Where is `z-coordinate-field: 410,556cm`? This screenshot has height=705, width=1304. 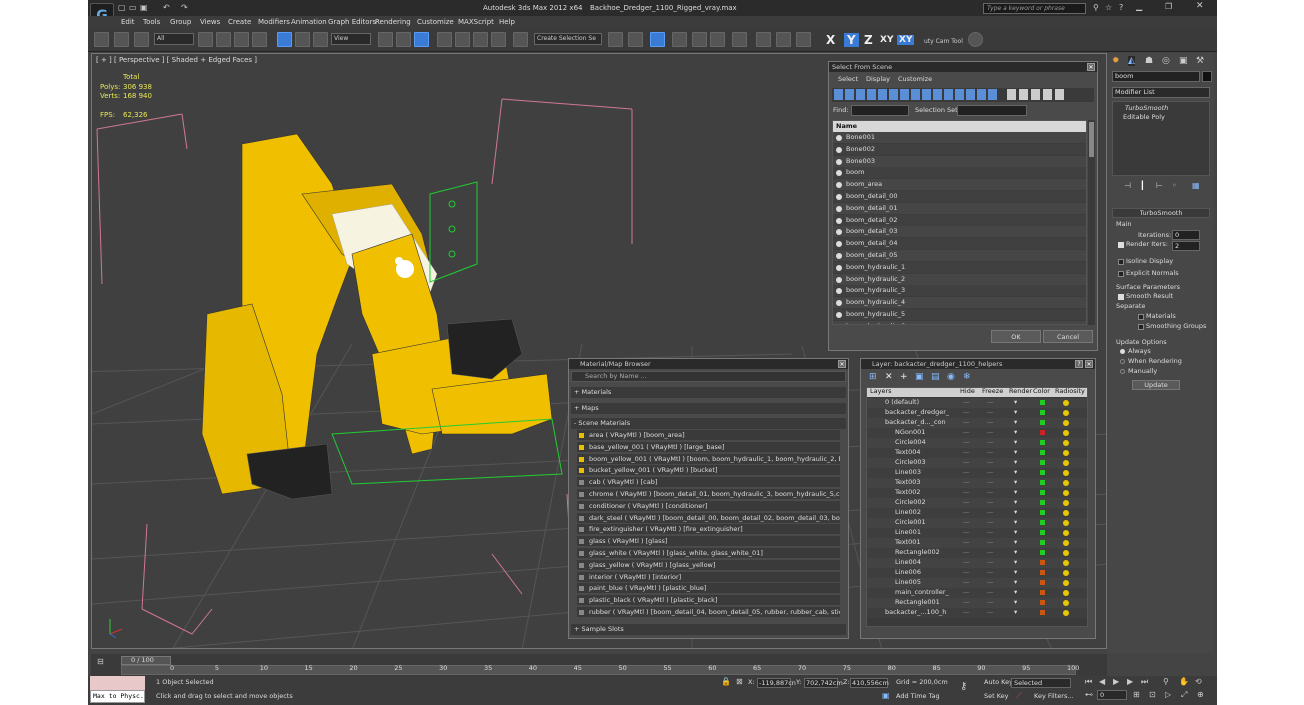 z-coordinate-field: 410,556cm is located at coordinates (869, 683).